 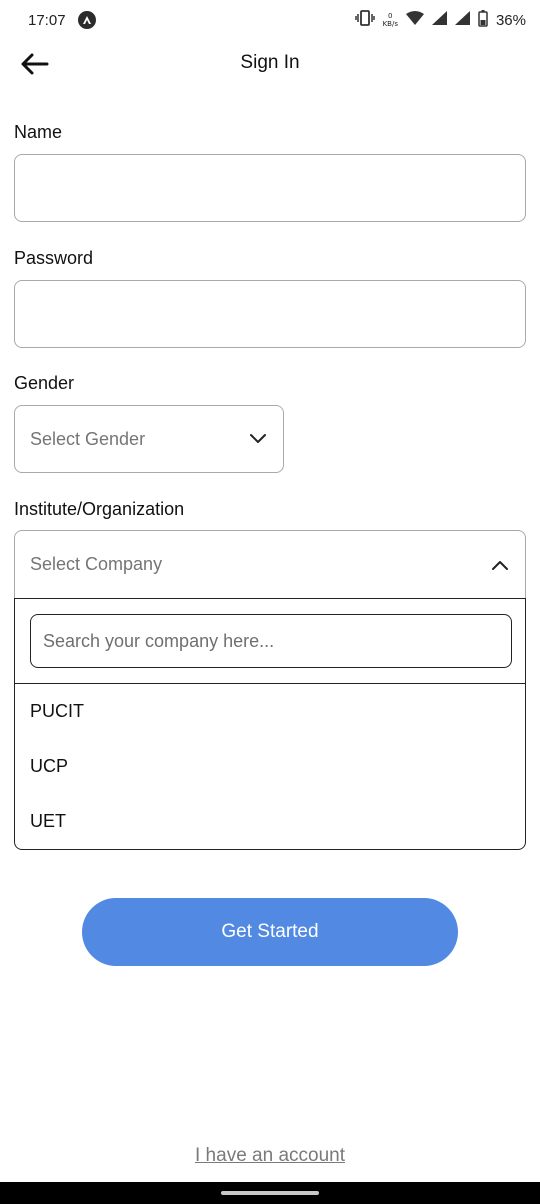 I want to click on company-search-wrapper, so click(x=270, y=641).